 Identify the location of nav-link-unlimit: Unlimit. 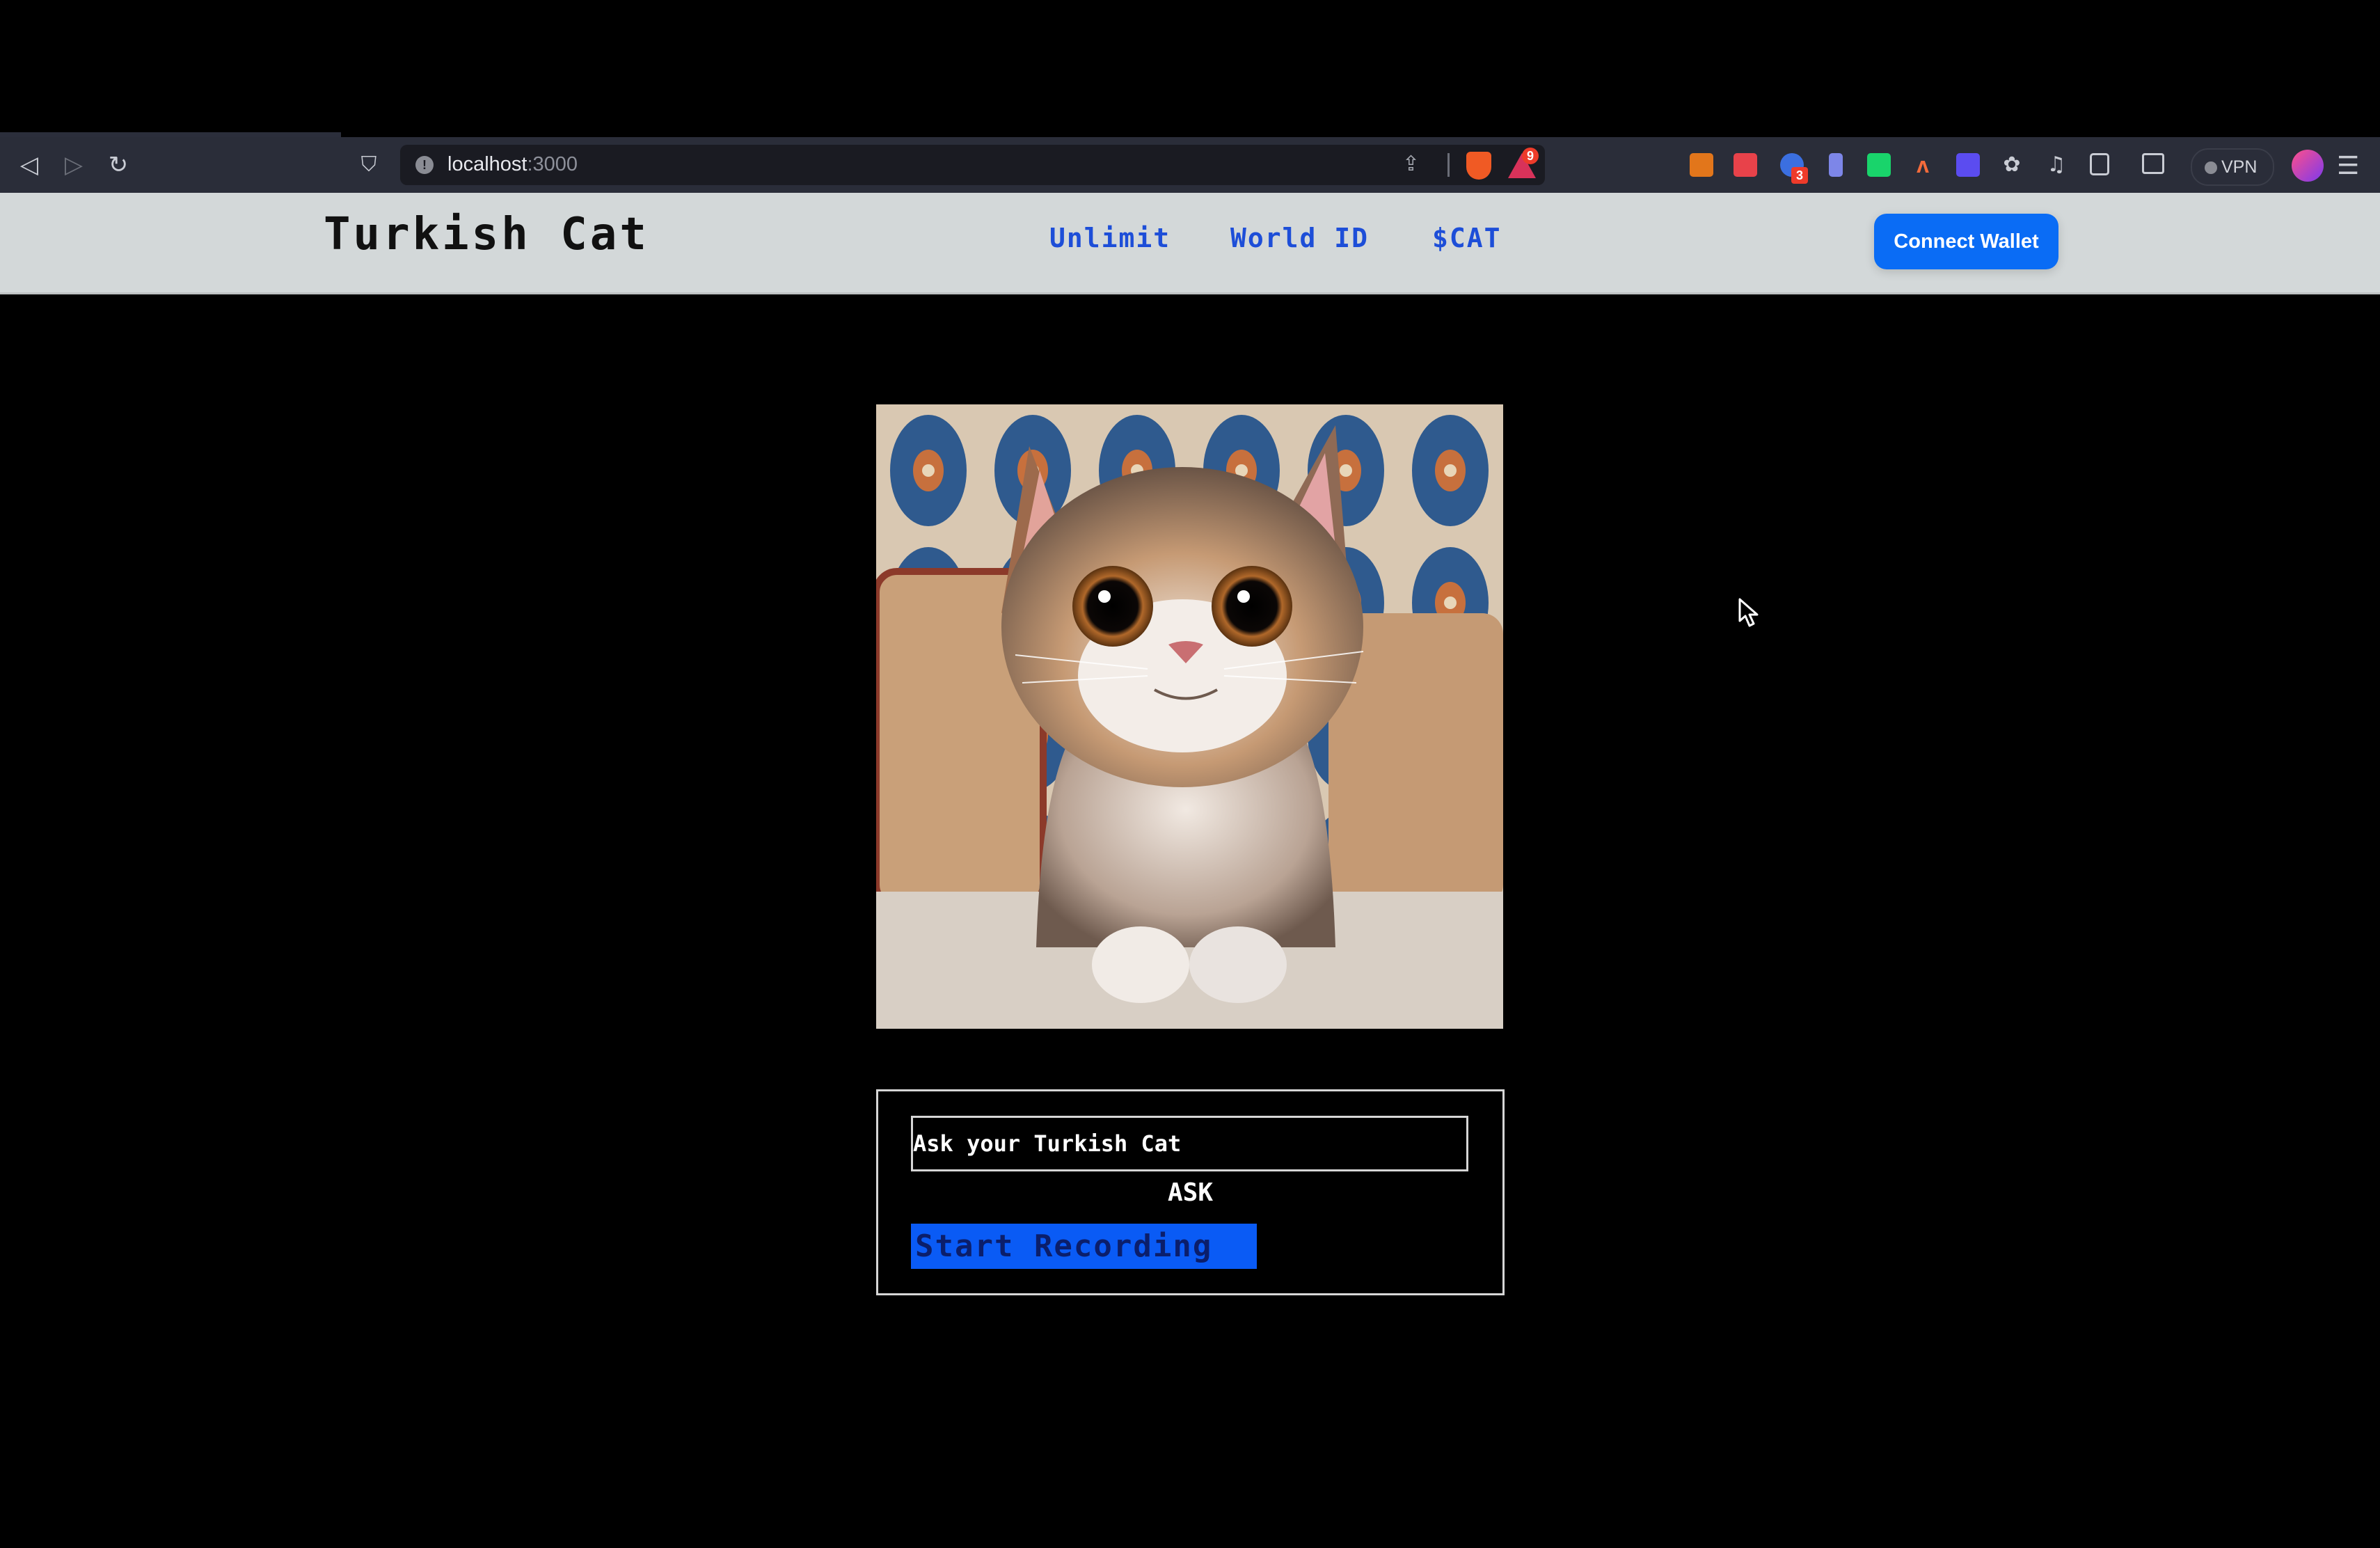
(1110, 238).